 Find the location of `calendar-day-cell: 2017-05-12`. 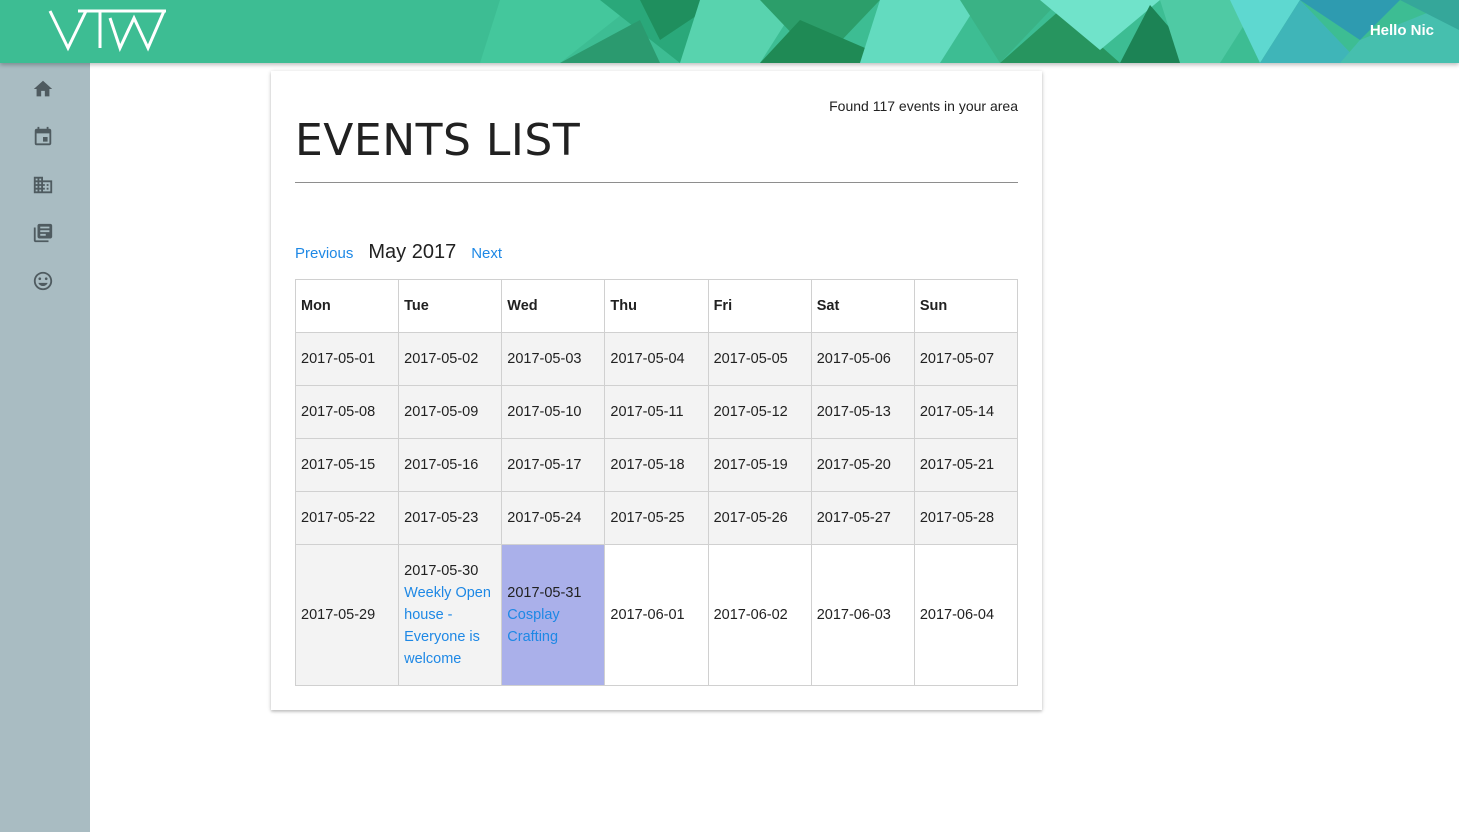

calendar-day-cell: 2017-05-12 is located at coordinates (759, 412).